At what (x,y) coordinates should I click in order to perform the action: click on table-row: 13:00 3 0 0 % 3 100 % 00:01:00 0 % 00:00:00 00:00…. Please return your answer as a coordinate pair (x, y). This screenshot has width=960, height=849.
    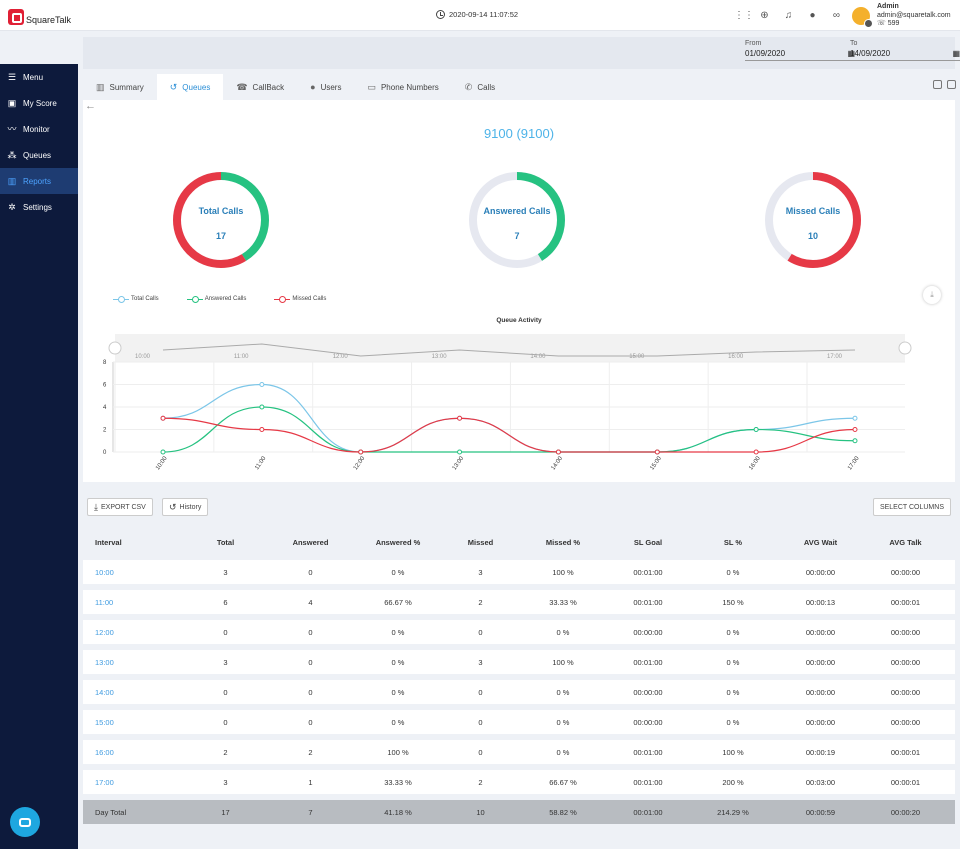
    Looking at the image, I should click on (519, 662).